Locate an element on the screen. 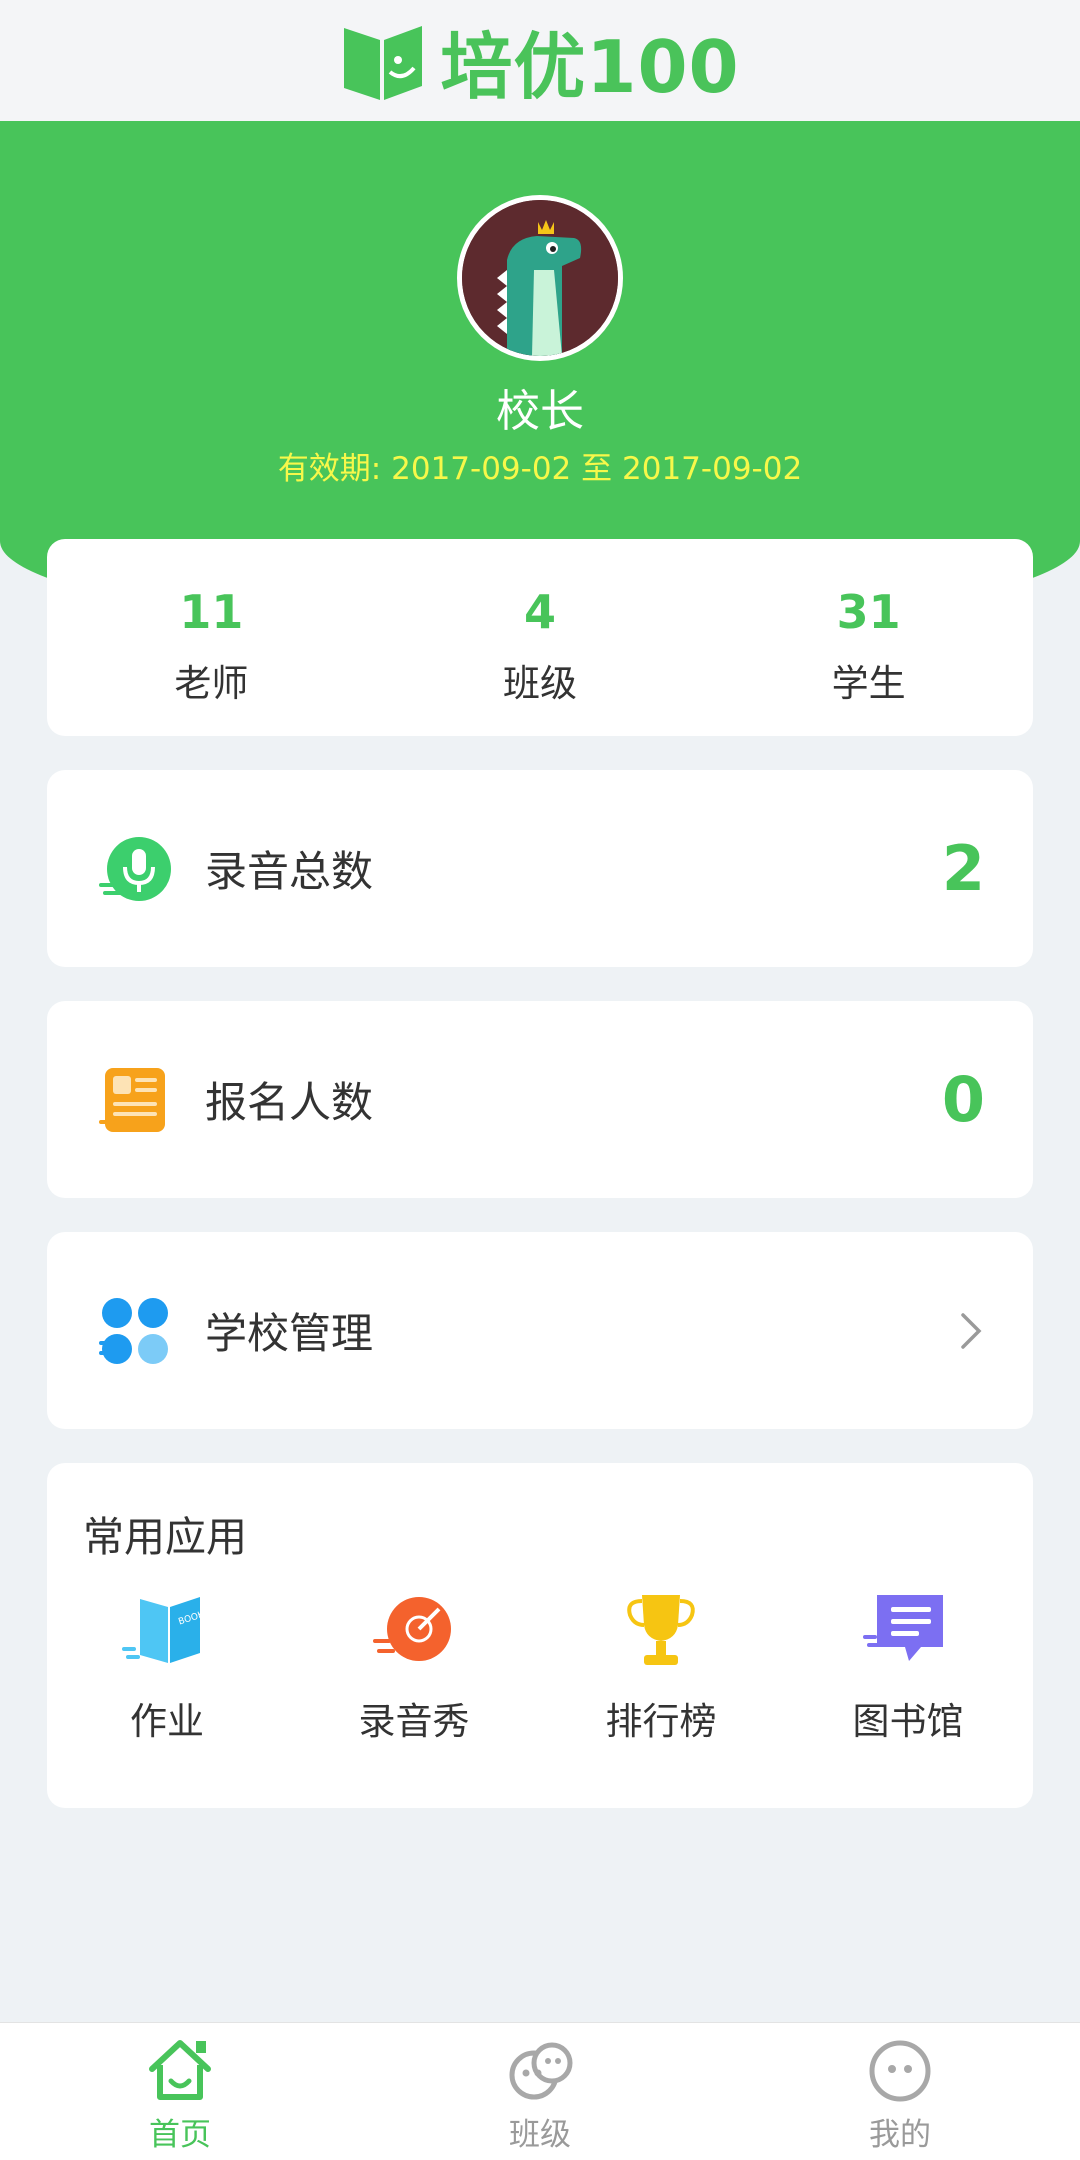 The image size is (1080, 2160). tab-home: 首页 is located at coordinates (180, 2091).